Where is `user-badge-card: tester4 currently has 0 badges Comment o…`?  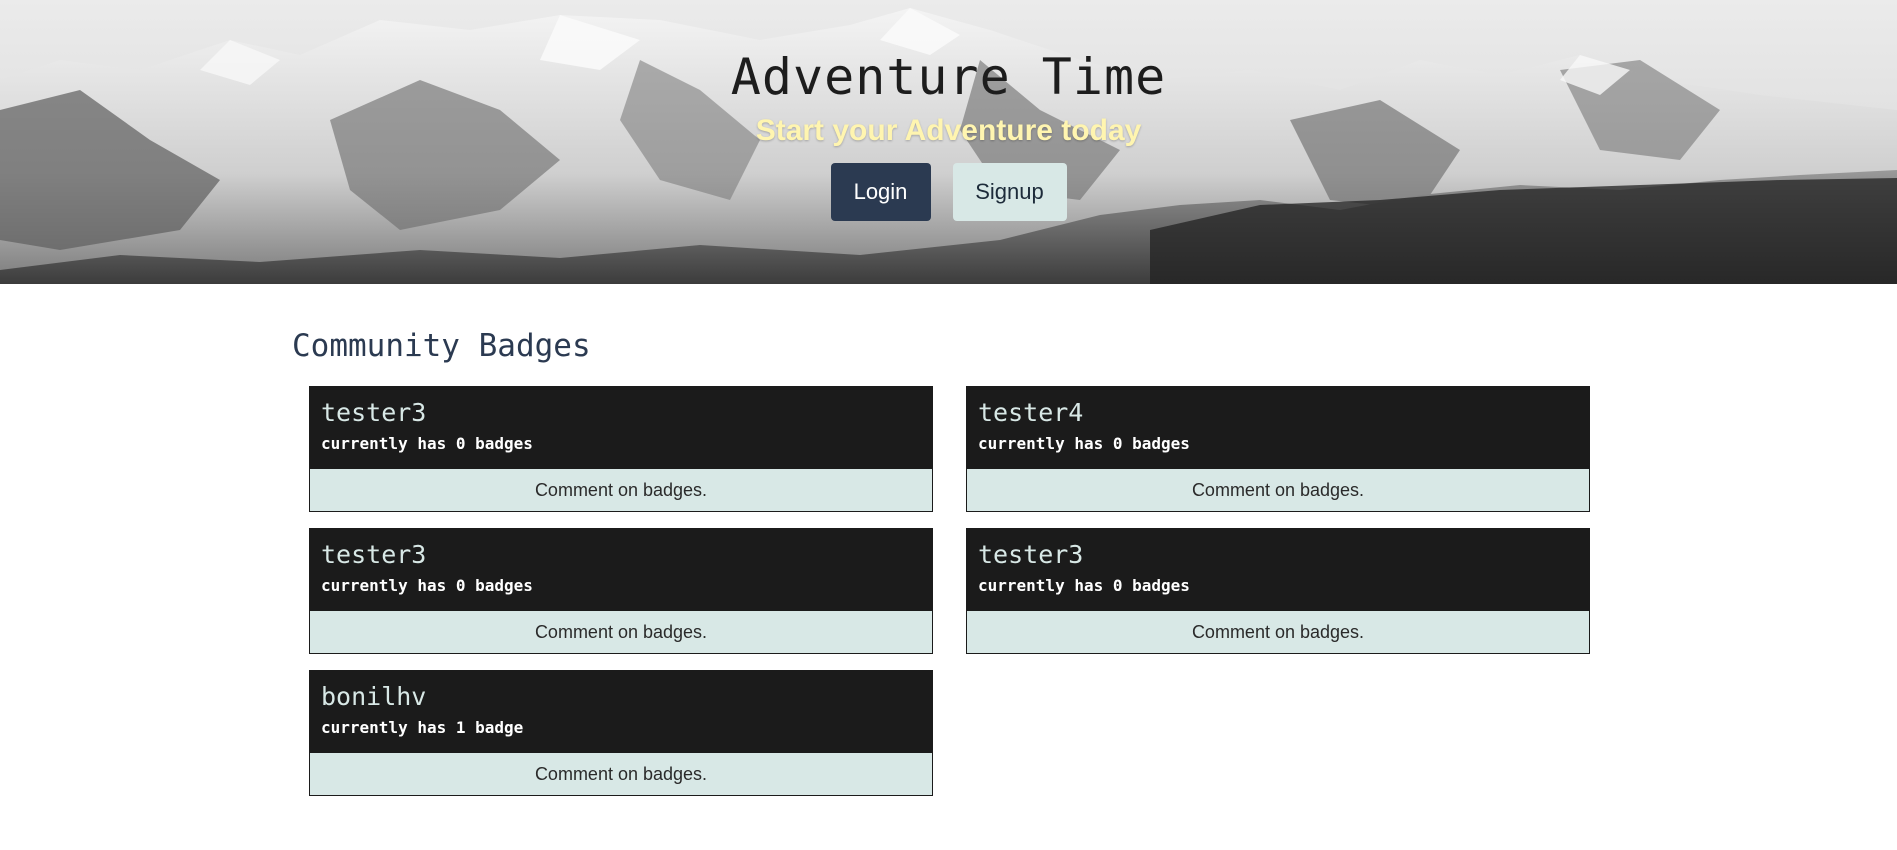 user-badge-card: tester4 currently has 0 badges Comment o… is located at coordinates (1278, 449).